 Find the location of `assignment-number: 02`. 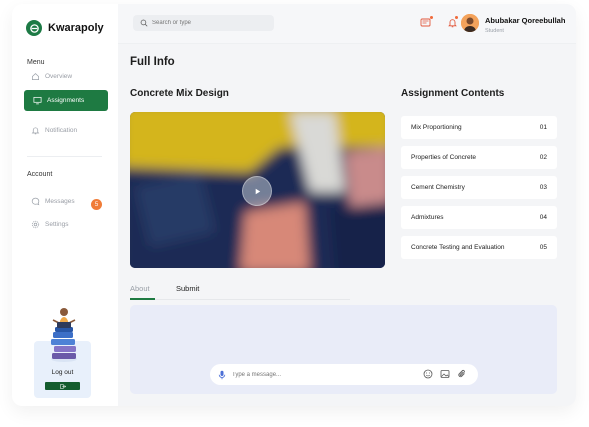

assignment-number: 02 is located at coordinates (543, 157).